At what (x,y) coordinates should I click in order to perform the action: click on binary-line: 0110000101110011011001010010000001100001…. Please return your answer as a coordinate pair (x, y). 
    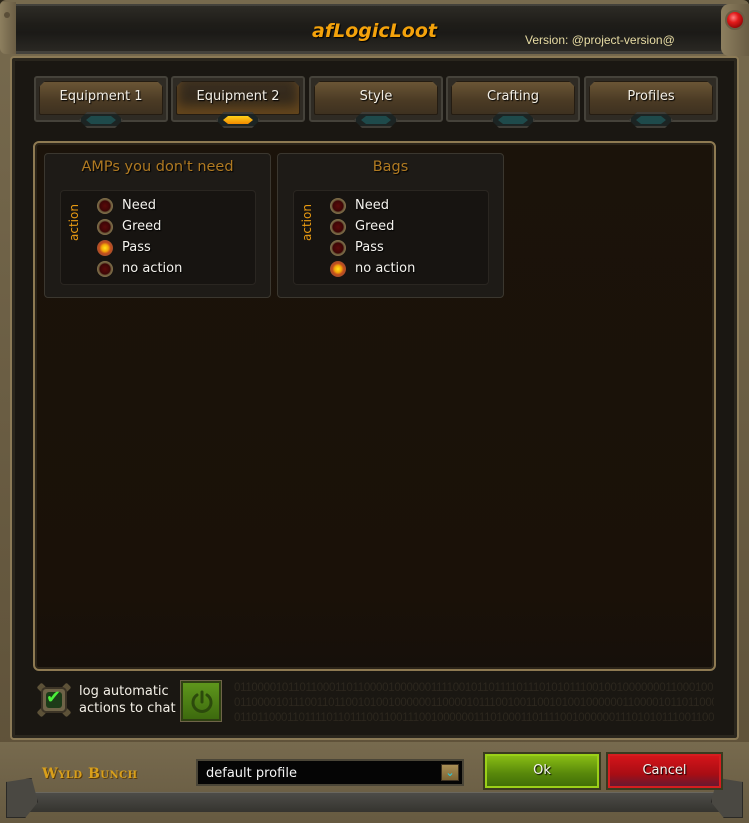
    Looking at the image, I should click on (474, 703).